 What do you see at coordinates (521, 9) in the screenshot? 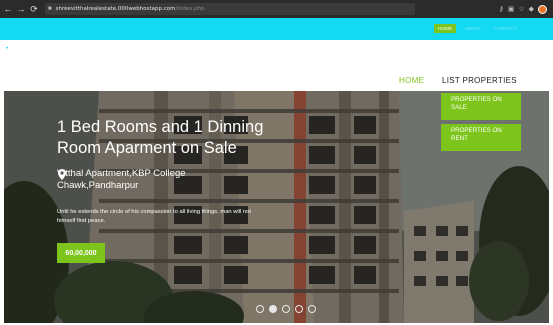
I see `star-icon: ☆` at bounding box center [521, 9].